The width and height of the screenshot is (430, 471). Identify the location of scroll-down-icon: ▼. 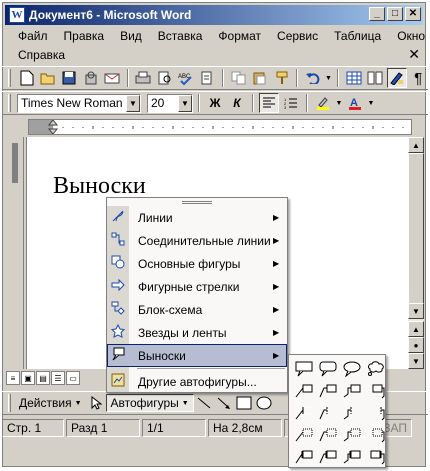
(416, 311).